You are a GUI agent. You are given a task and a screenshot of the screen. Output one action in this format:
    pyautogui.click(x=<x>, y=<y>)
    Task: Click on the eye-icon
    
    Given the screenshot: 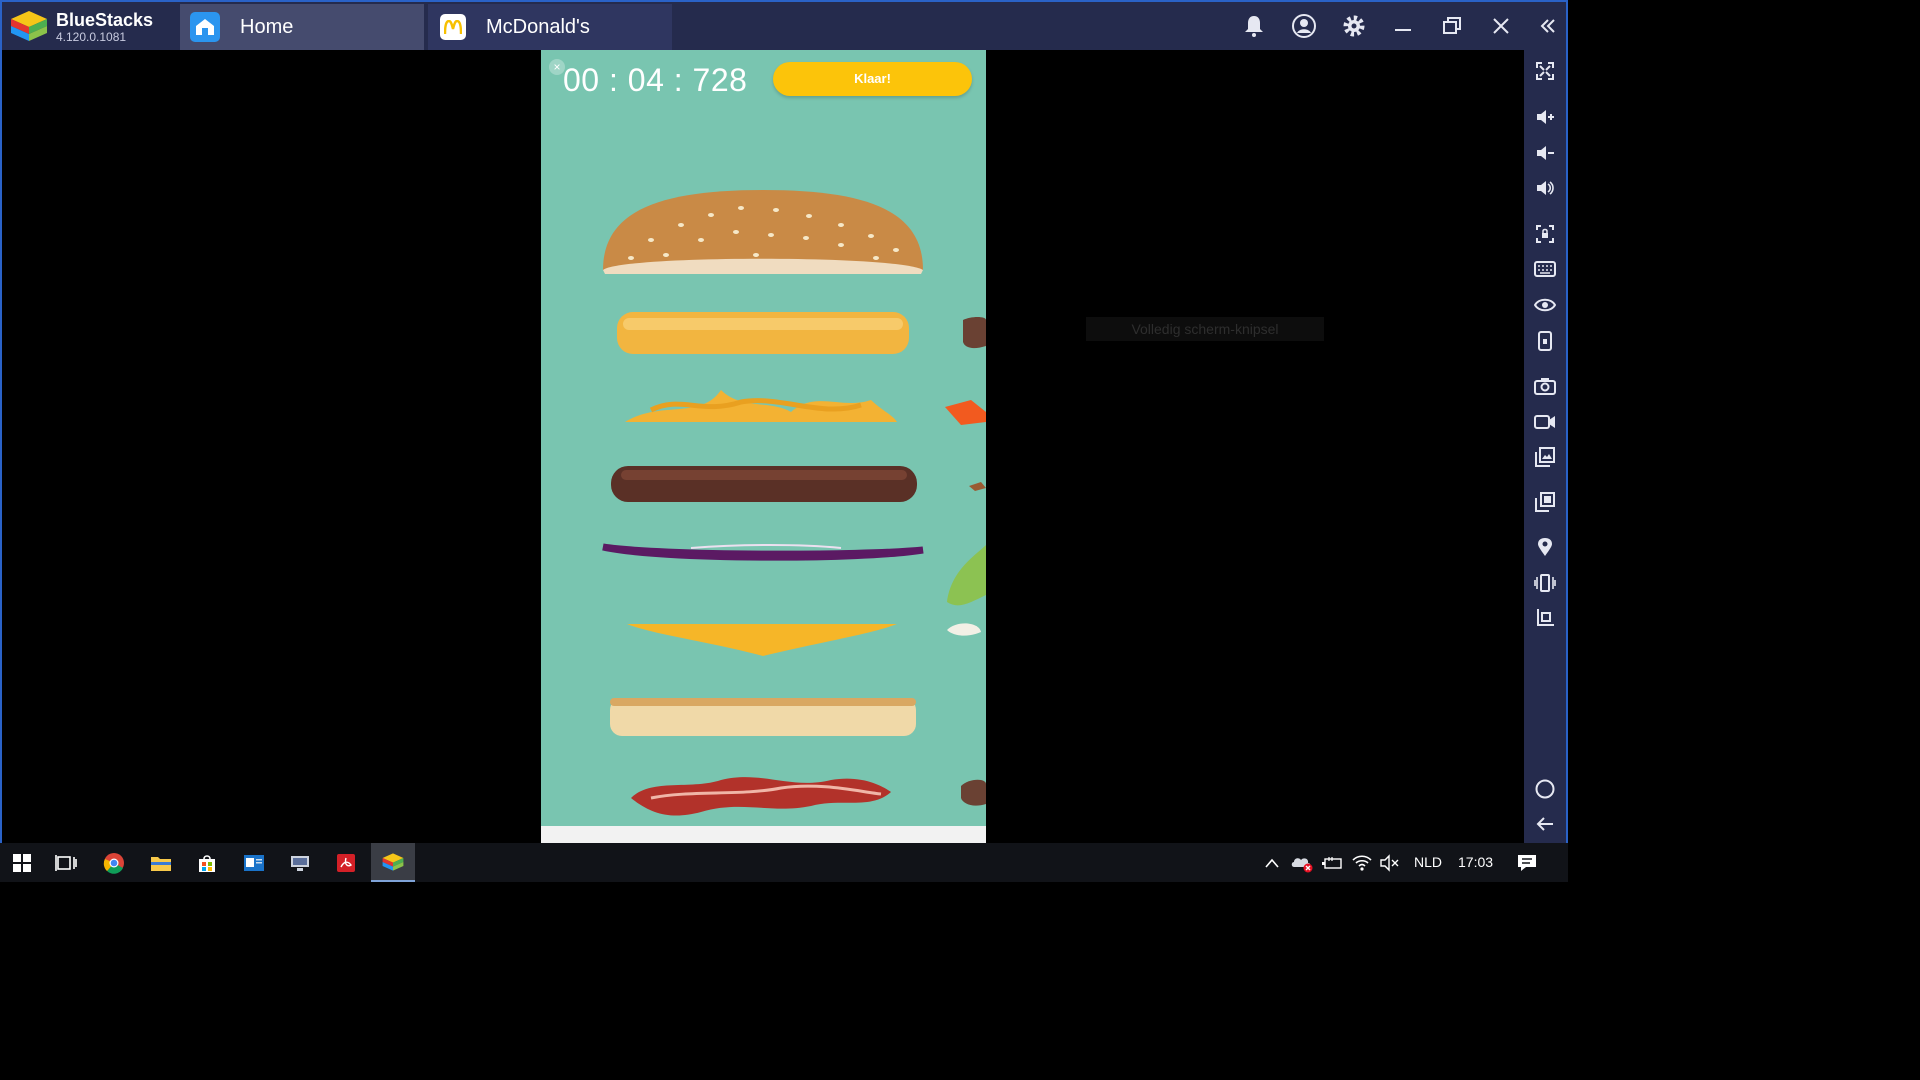 What is the action you would take?
    pyautogui.click(x=1545, y=305)
    